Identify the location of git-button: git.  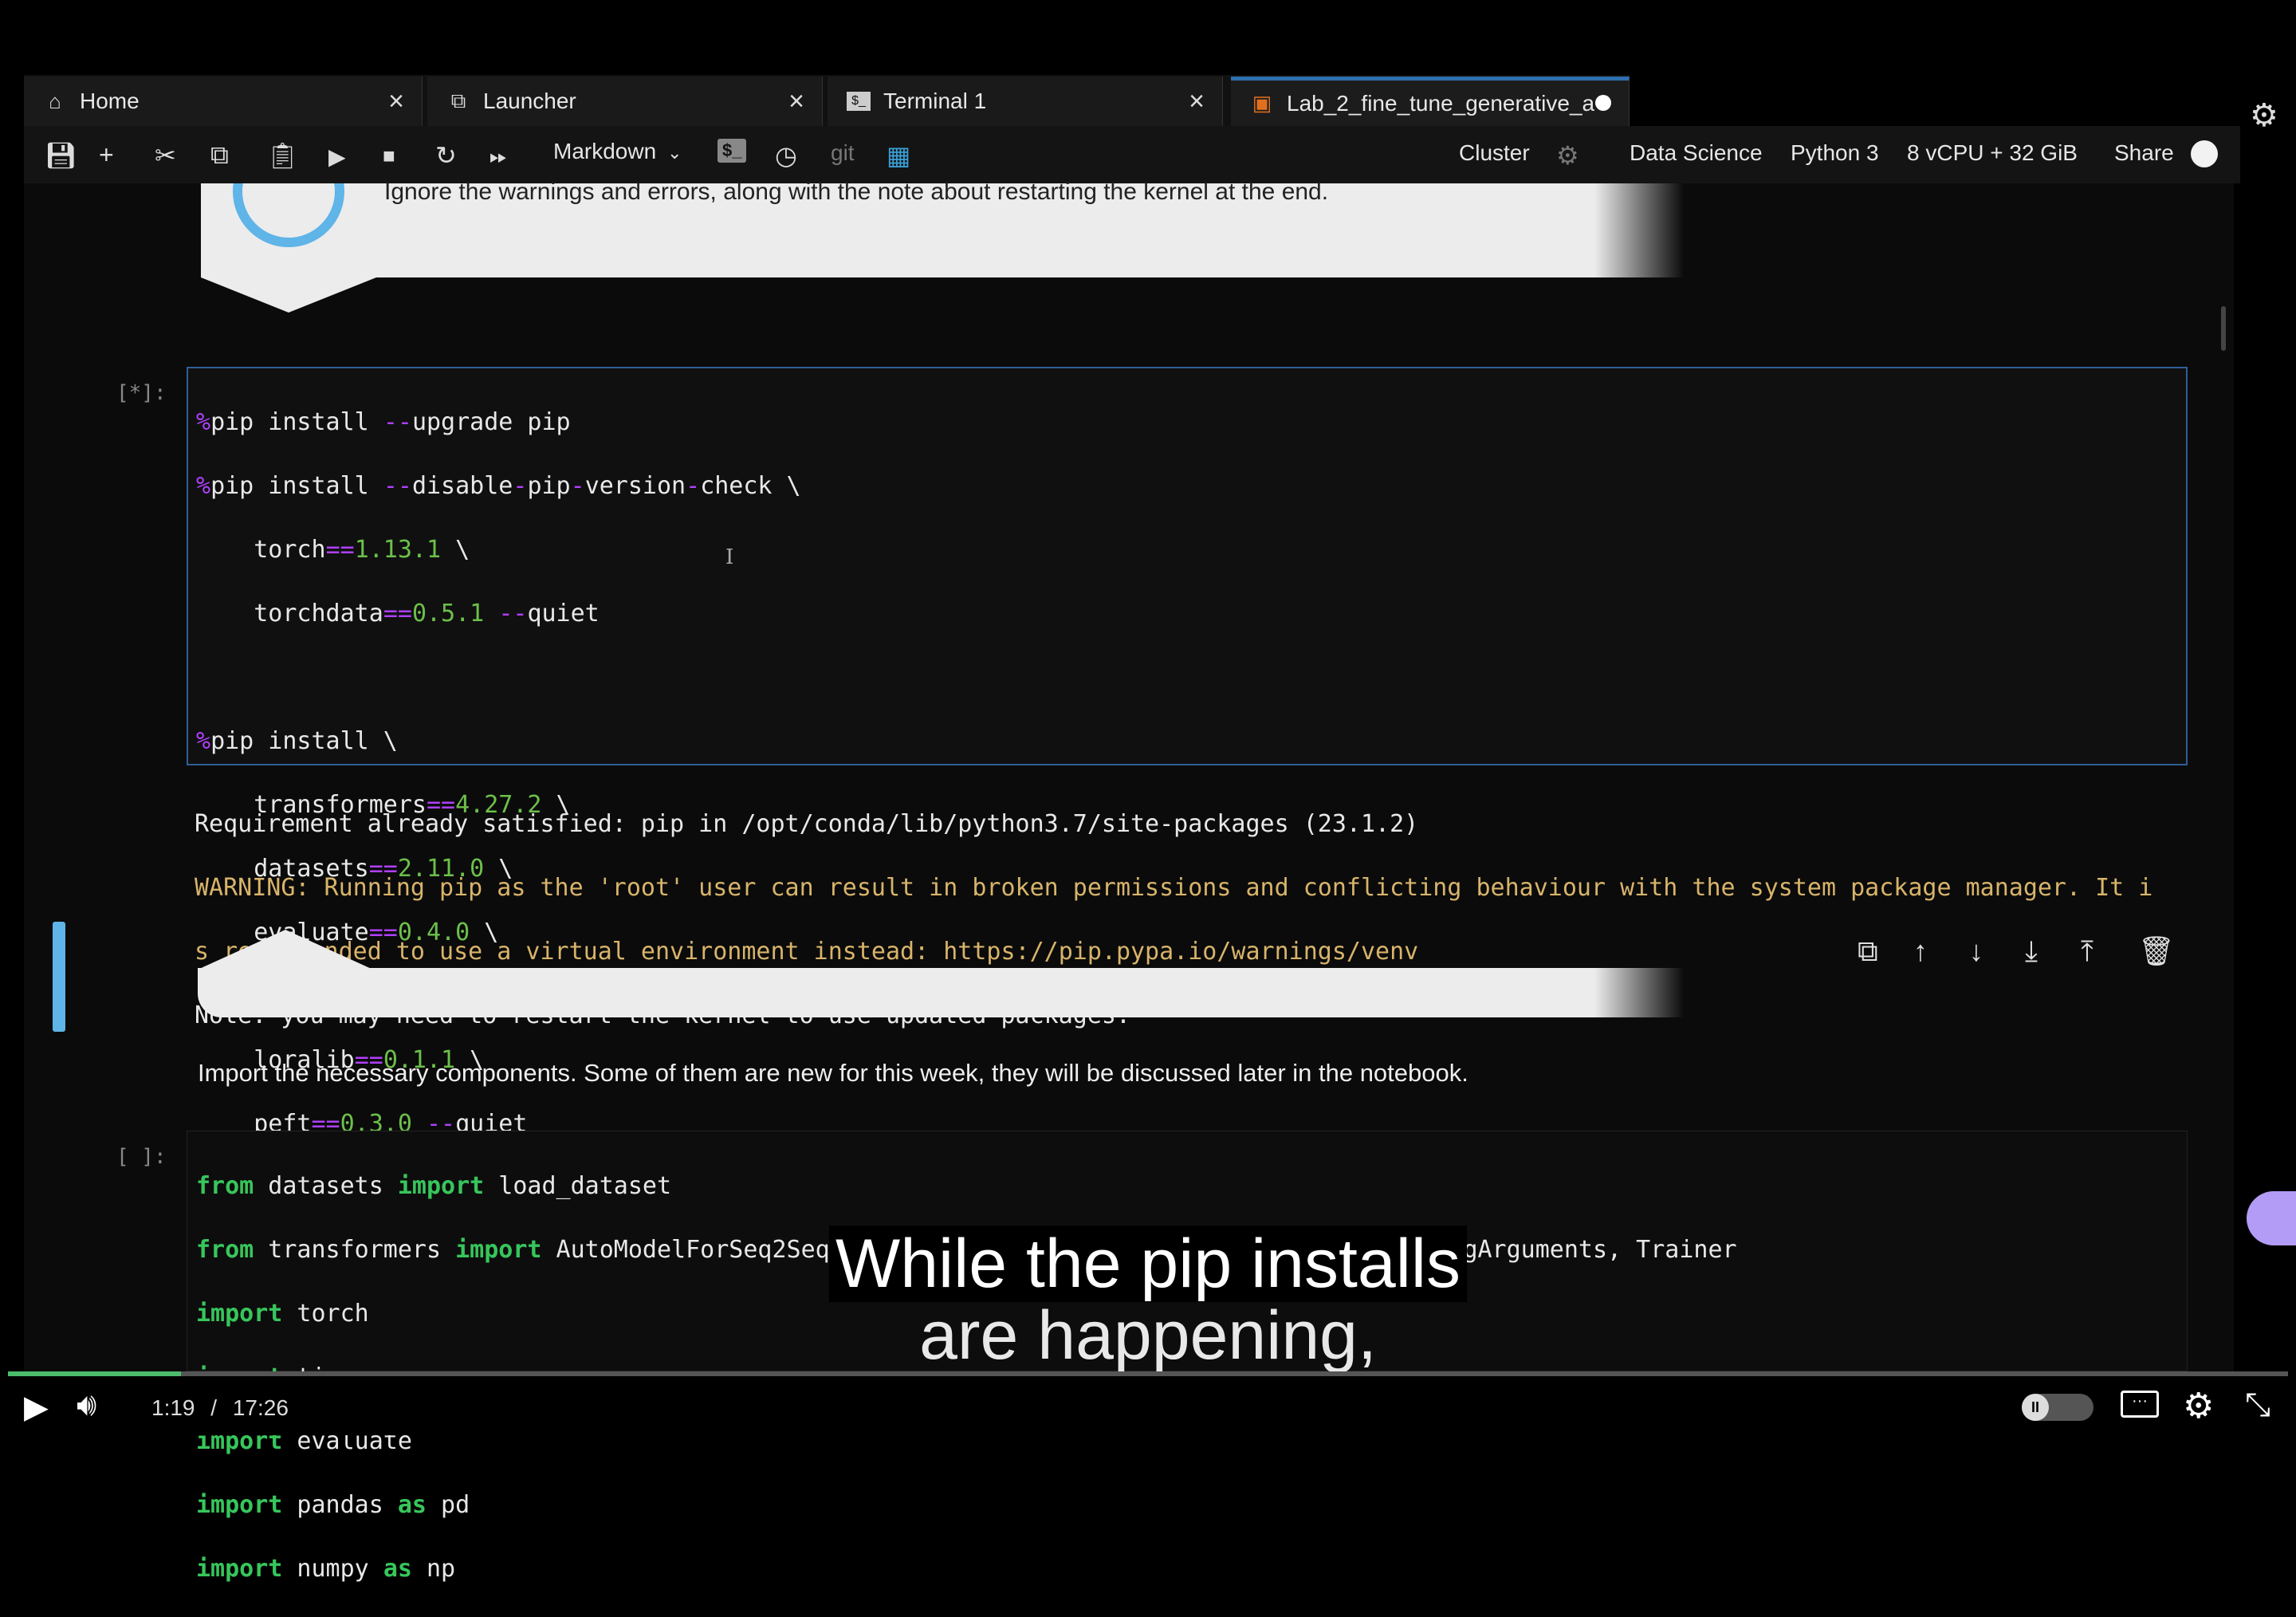
(843, 153).